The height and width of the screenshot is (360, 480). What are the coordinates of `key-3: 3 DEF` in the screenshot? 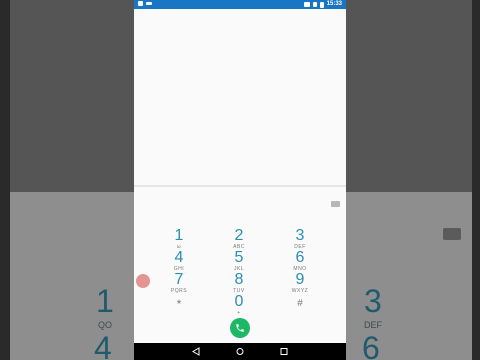 It's located at (300, 239).